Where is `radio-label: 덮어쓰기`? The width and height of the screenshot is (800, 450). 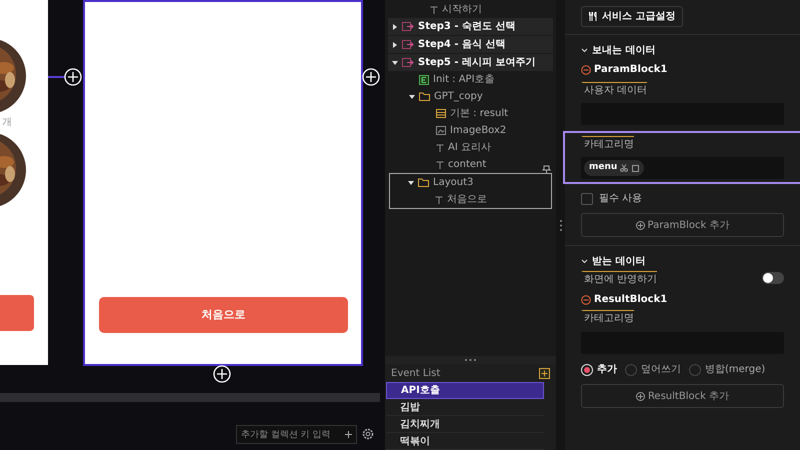
radio-label: 덮어쓰기 is located at coordinates (661, 370).